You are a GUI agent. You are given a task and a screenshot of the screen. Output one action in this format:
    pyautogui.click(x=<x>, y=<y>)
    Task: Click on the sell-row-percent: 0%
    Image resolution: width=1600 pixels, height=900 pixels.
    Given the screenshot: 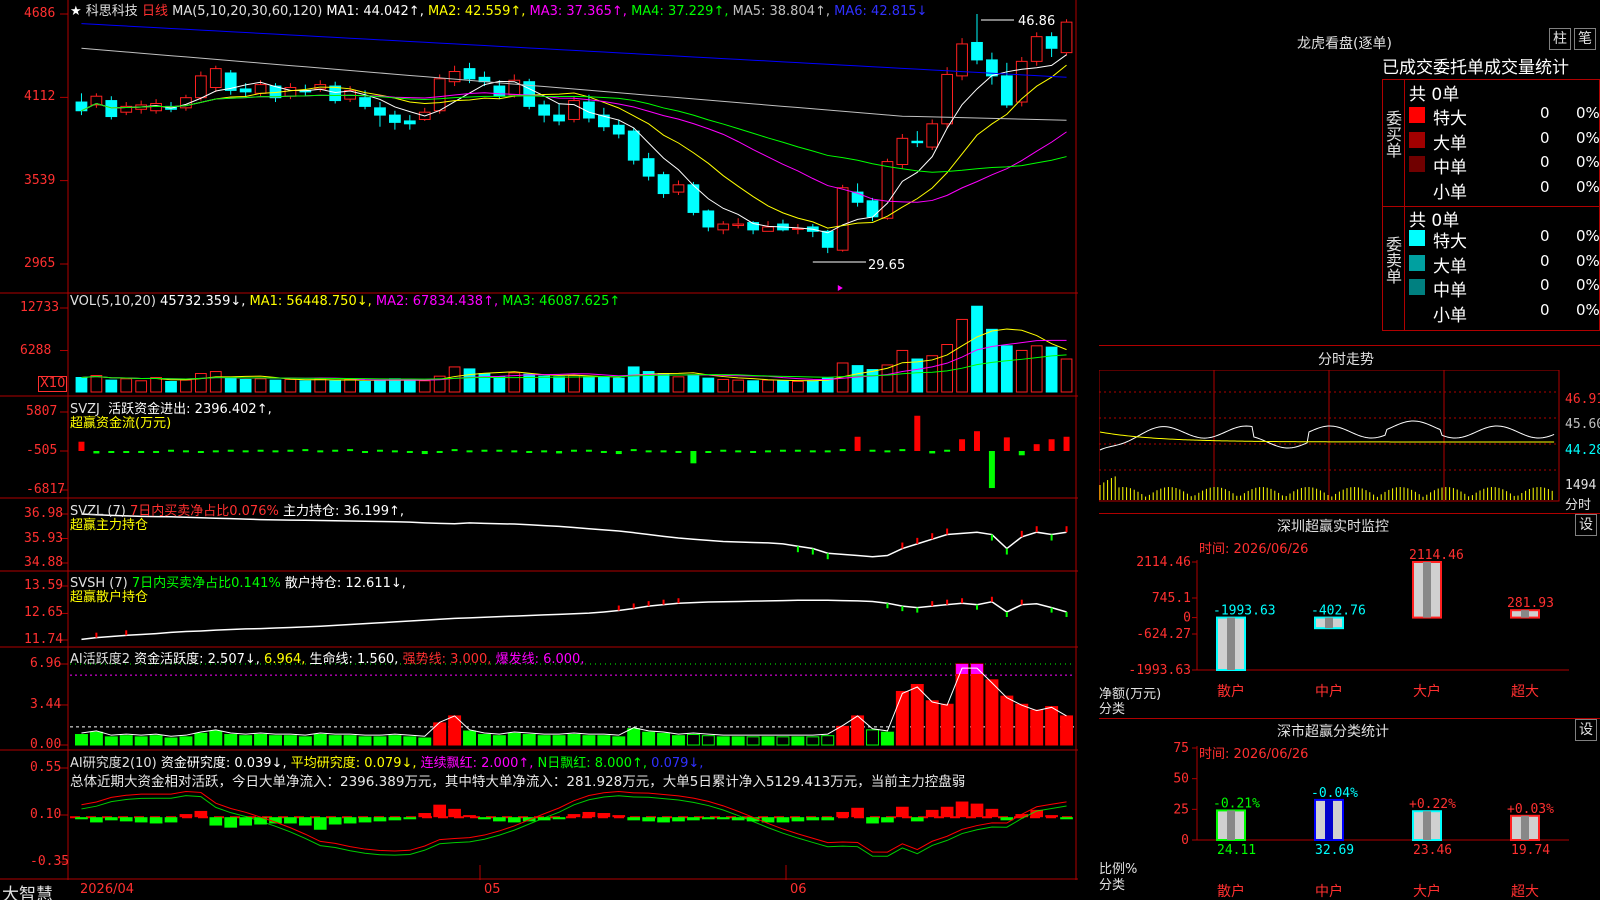 What is the action you would take?
    pyautogui.click(x=1588, y=236)
    